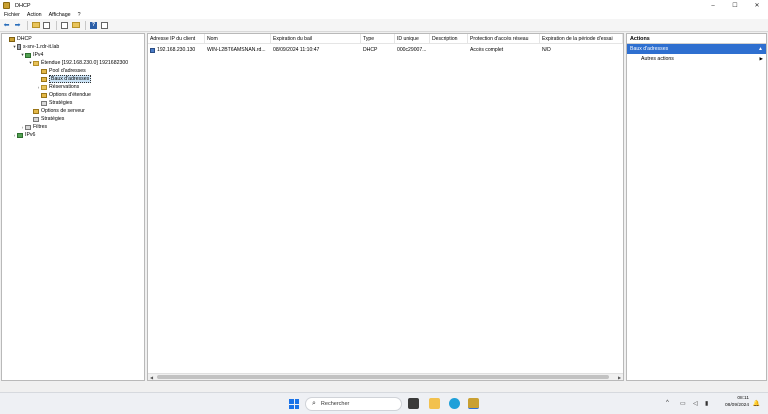  I want to click on tree-item-address-leases: Baux d'adresses, so click(64, 79).